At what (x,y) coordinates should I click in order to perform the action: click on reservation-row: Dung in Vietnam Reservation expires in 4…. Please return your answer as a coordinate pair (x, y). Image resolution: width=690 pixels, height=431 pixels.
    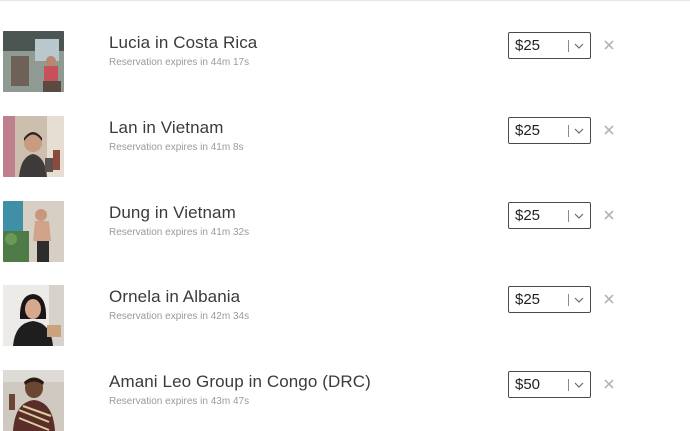
    Looking at the image, I should click on (345, 232).